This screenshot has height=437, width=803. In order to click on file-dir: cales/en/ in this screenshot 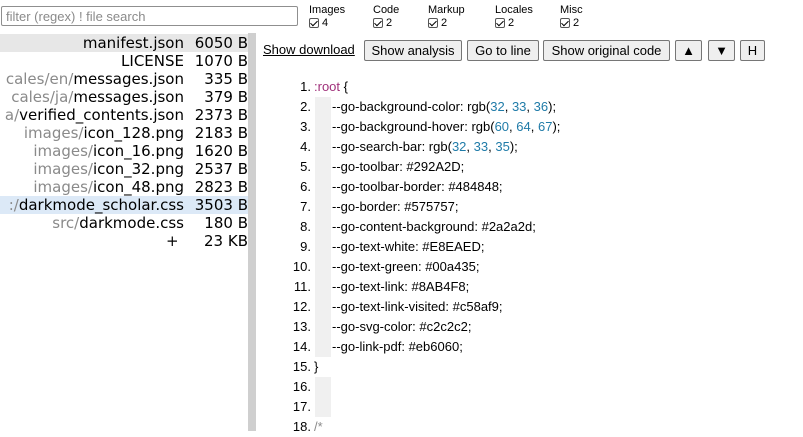, I will do `click(39, 79)`.